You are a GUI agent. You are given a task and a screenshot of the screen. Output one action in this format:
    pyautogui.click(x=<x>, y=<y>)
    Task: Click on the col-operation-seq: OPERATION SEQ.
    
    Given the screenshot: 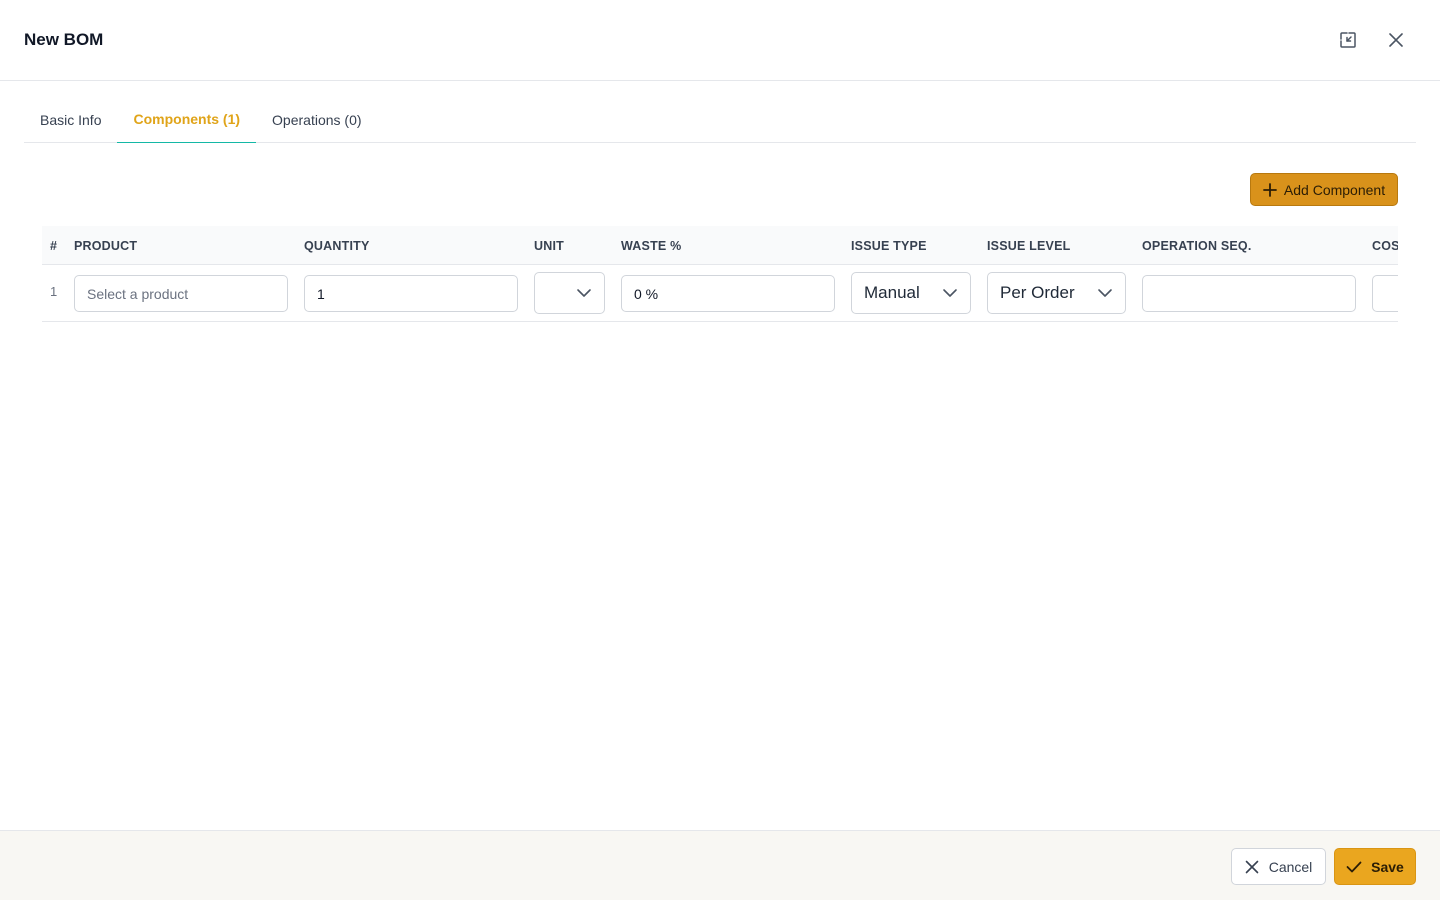 What is the action you would take?
    pyautogui.click(x=1197, y=245)
    